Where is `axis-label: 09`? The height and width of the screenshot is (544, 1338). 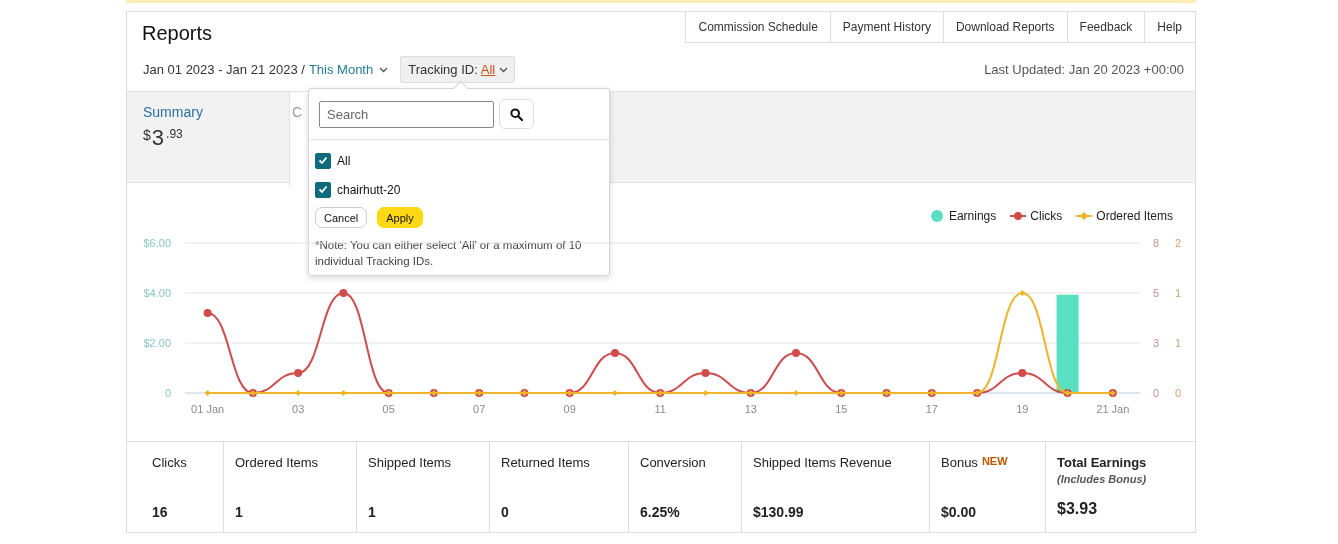
axis-label: 09 is located at coordinates (569, 409).